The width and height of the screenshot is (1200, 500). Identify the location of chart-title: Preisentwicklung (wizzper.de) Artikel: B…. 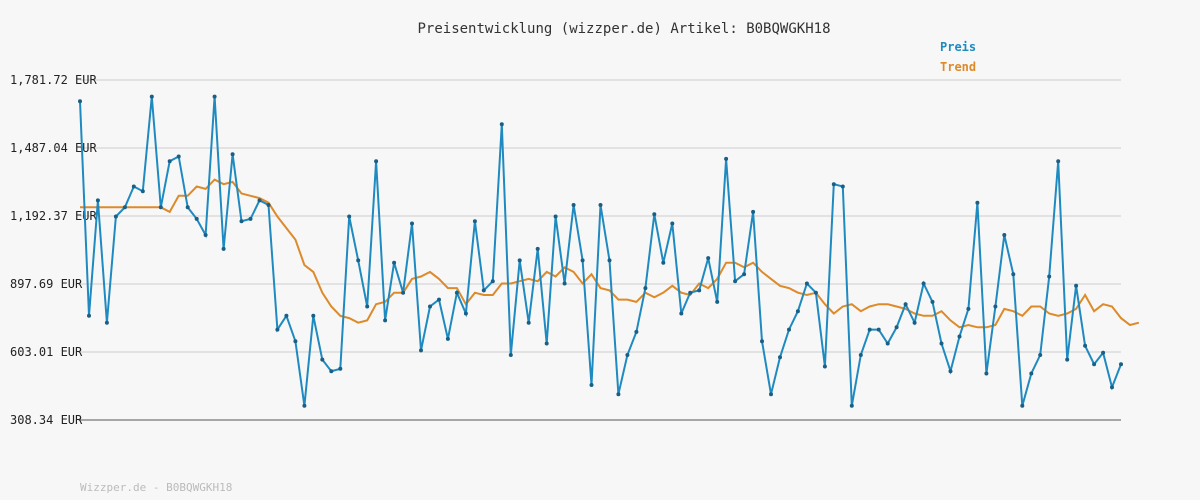
(623, 29).